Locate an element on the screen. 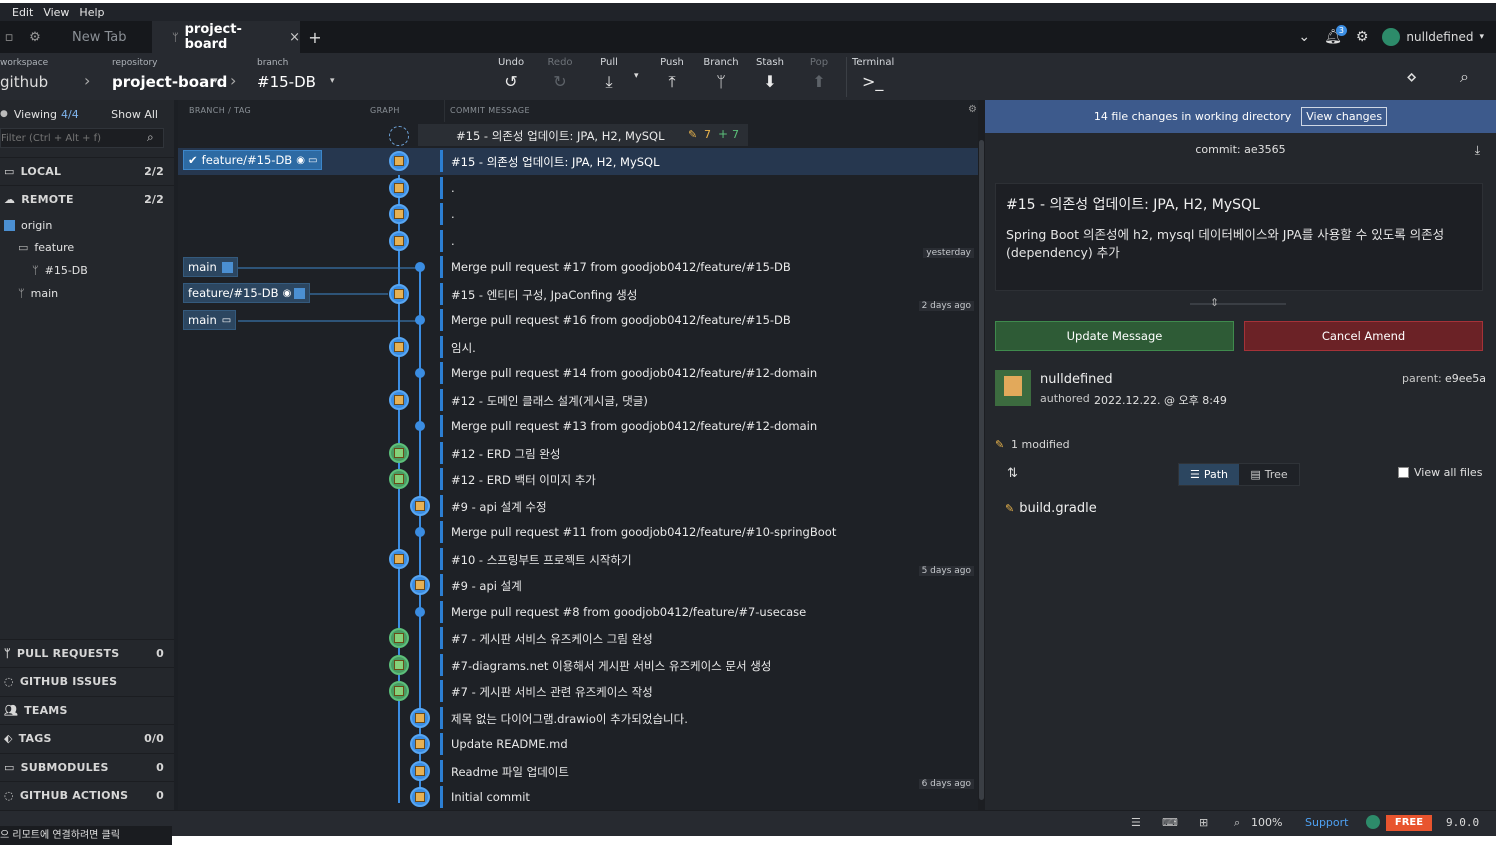 Image resolution: width=1496 pixels, height=845 pixels. ref-local-main: main ▭ is located at coordinates (210, 320).